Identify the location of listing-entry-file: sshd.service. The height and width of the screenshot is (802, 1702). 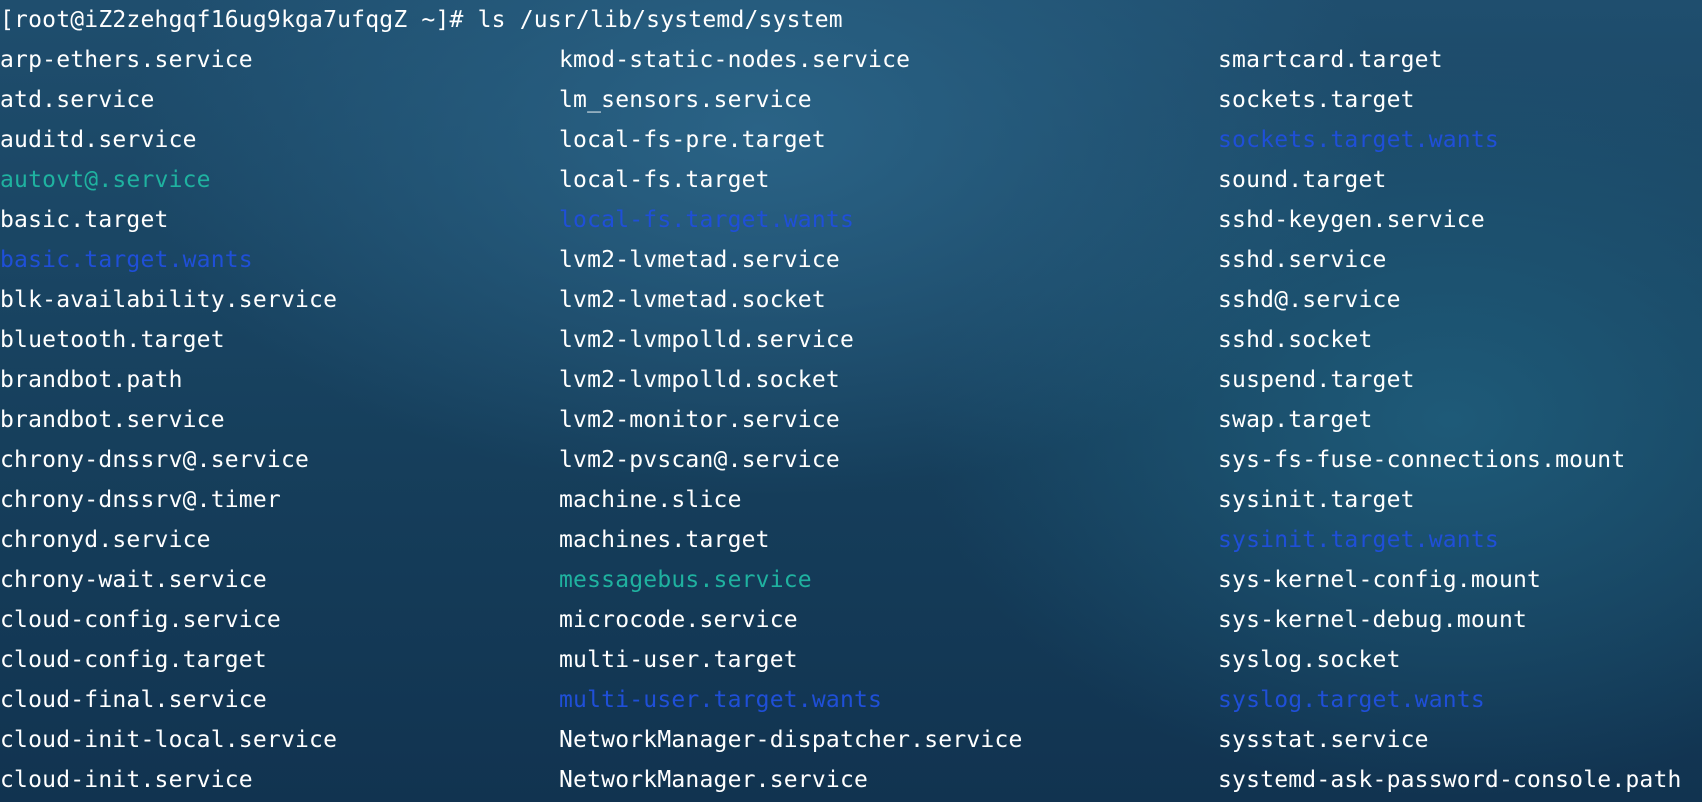
(1302, 260).